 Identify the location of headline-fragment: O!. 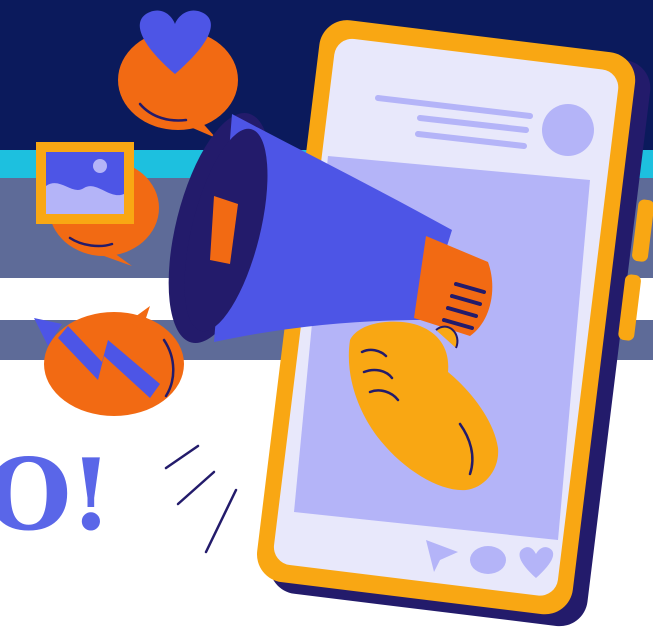
(56, 495).